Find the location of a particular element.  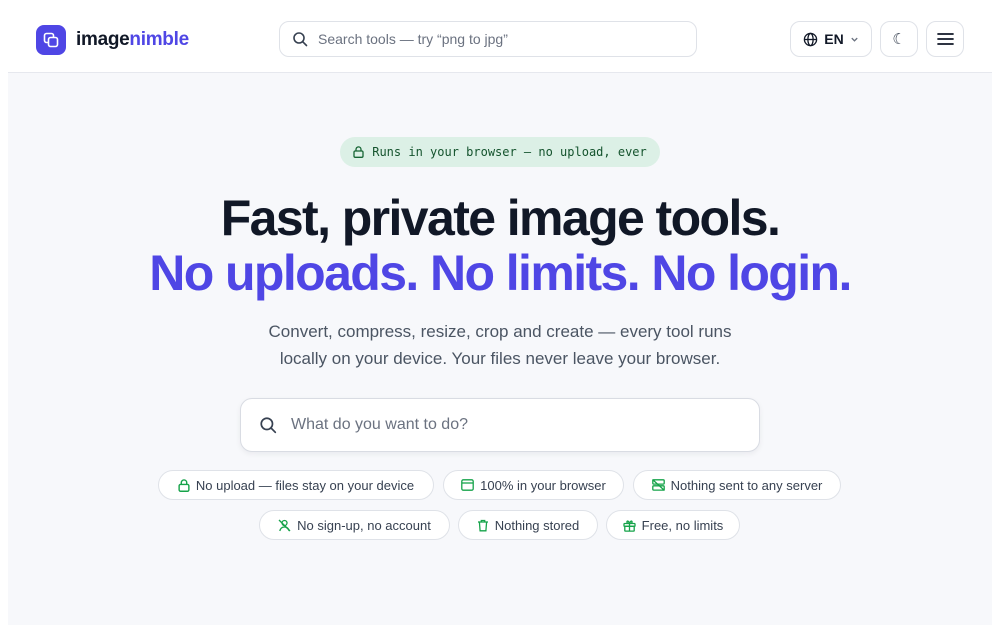

feature-chip-label: Free, no limits is located at coordinates (682, 525).